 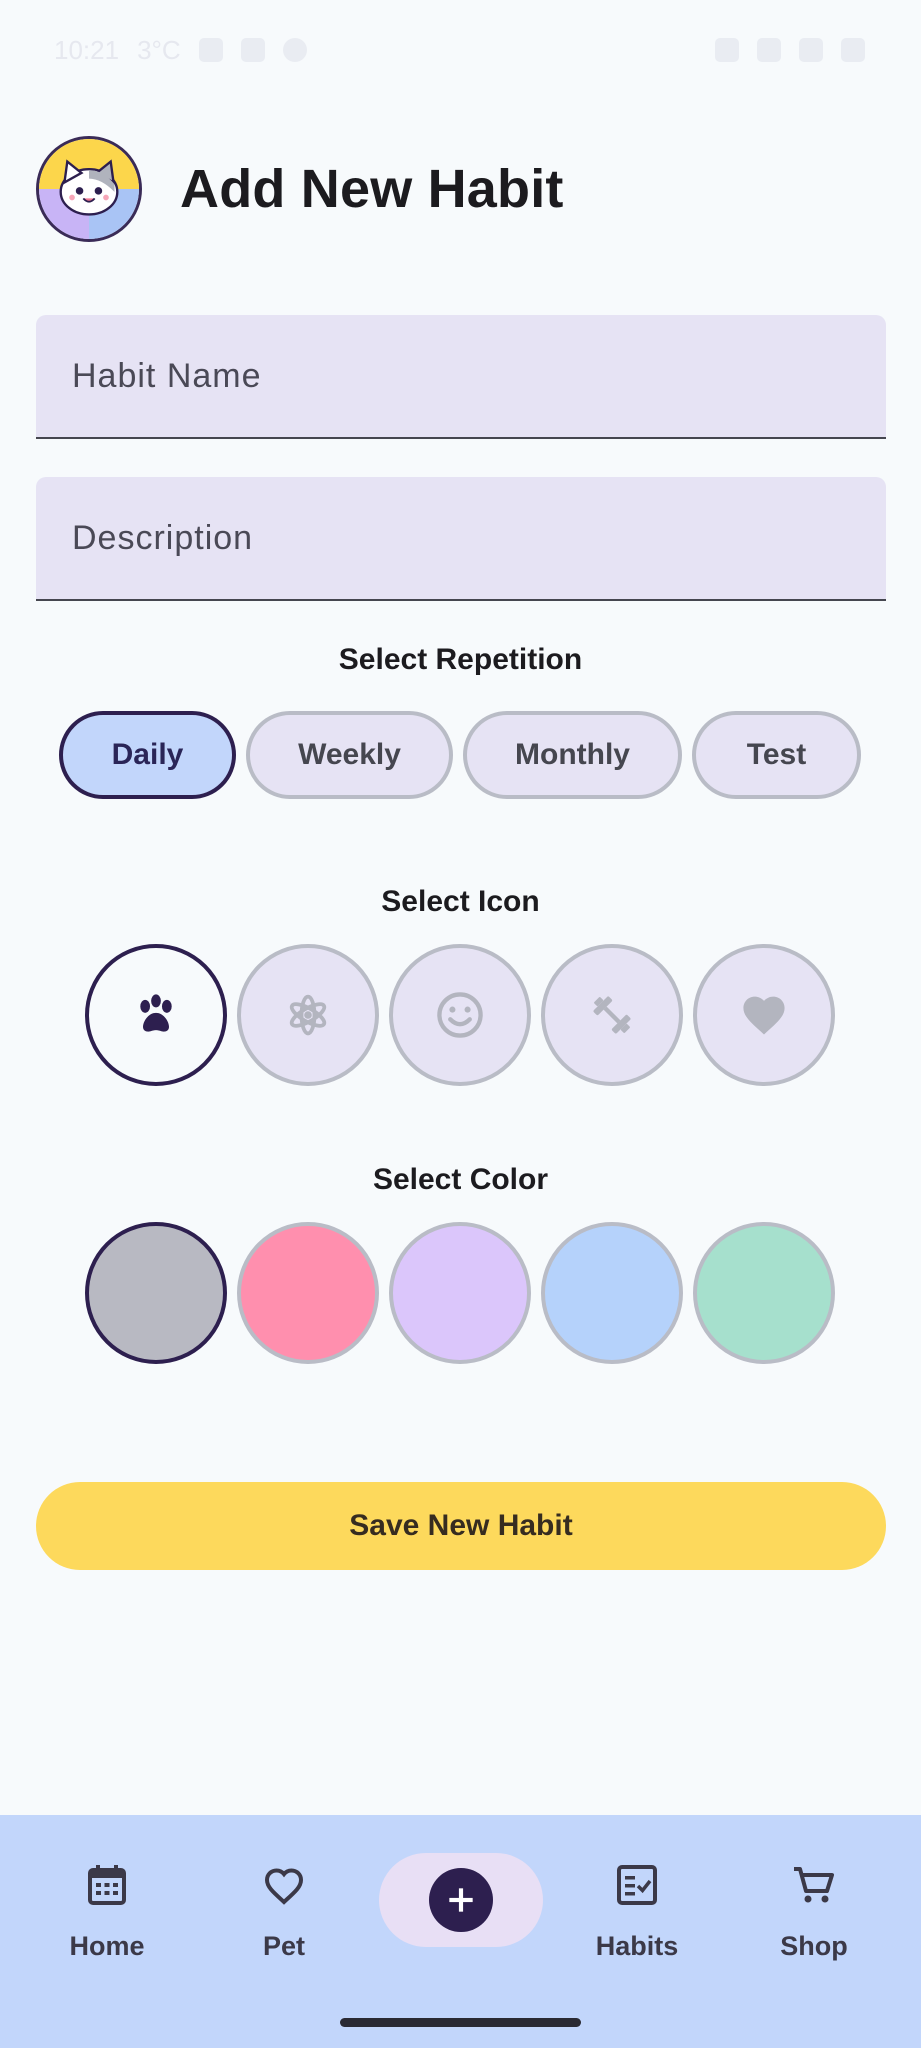 What do you see at coordinates (811, 50) in the screenshot?
I see `signal-icon` at bounding box center [811, 50].